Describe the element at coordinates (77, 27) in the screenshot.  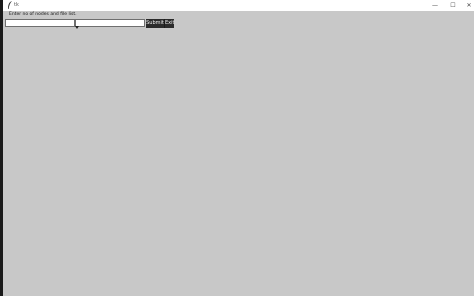
I see `cursor-icon` at that location.